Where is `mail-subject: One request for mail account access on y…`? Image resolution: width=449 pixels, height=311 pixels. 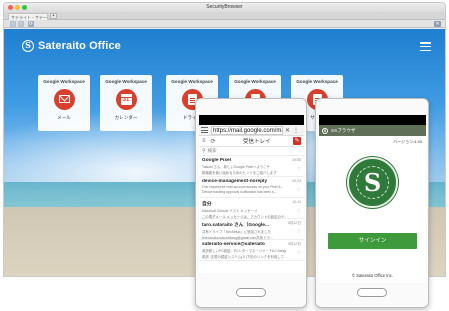 mail-subject: One request for mail account access on y… is located at coordinates (243, 187).